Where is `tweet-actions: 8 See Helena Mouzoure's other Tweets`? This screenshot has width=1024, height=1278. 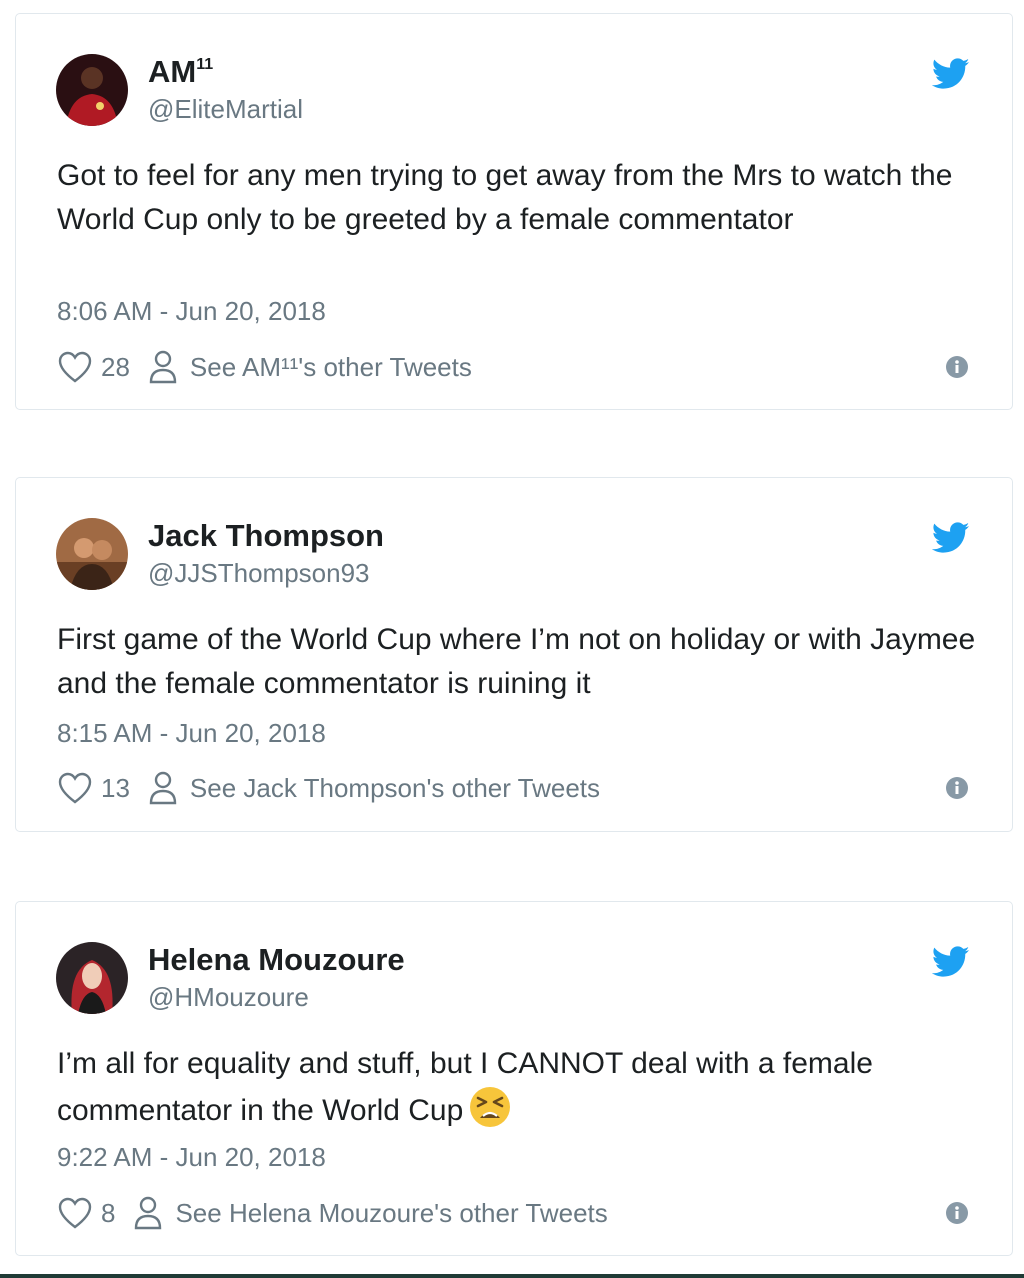 tweet-actions: 8 See Helena Mouzoure's other Tweets is located at coordinates (332, 1213).